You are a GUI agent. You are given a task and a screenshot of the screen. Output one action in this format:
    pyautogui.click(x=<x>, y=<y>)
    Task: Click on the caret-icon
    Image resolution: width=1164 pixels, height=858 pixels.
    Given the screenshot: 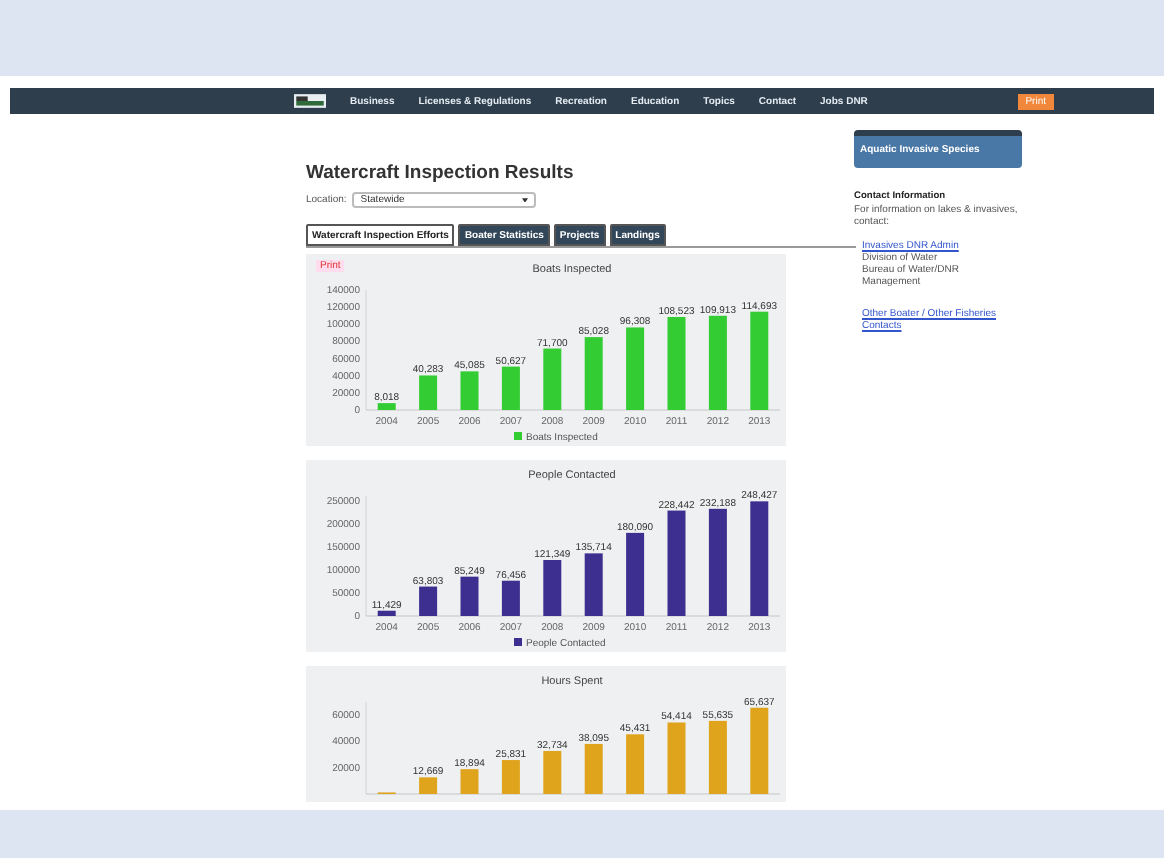 What is the action you would take?
    pyautogui.click(x=525, y=200)
    